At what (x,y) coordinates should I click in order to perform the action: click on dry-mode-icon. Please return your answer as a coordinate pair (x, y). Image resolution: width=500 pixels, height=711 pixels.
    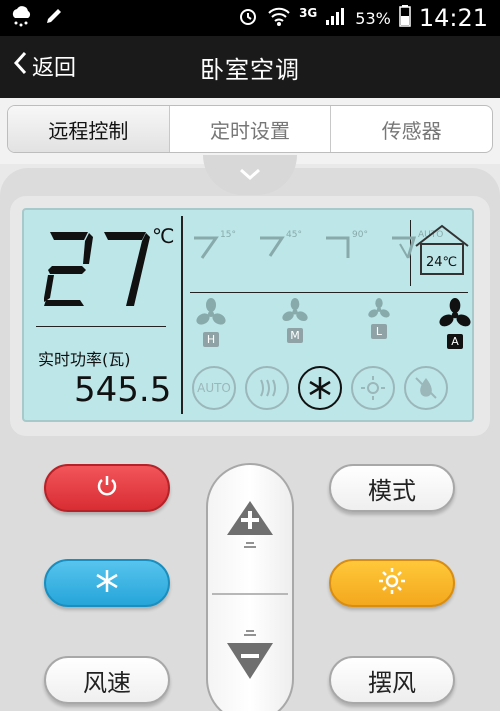
    Looking at the image, I should click on (426, 388).